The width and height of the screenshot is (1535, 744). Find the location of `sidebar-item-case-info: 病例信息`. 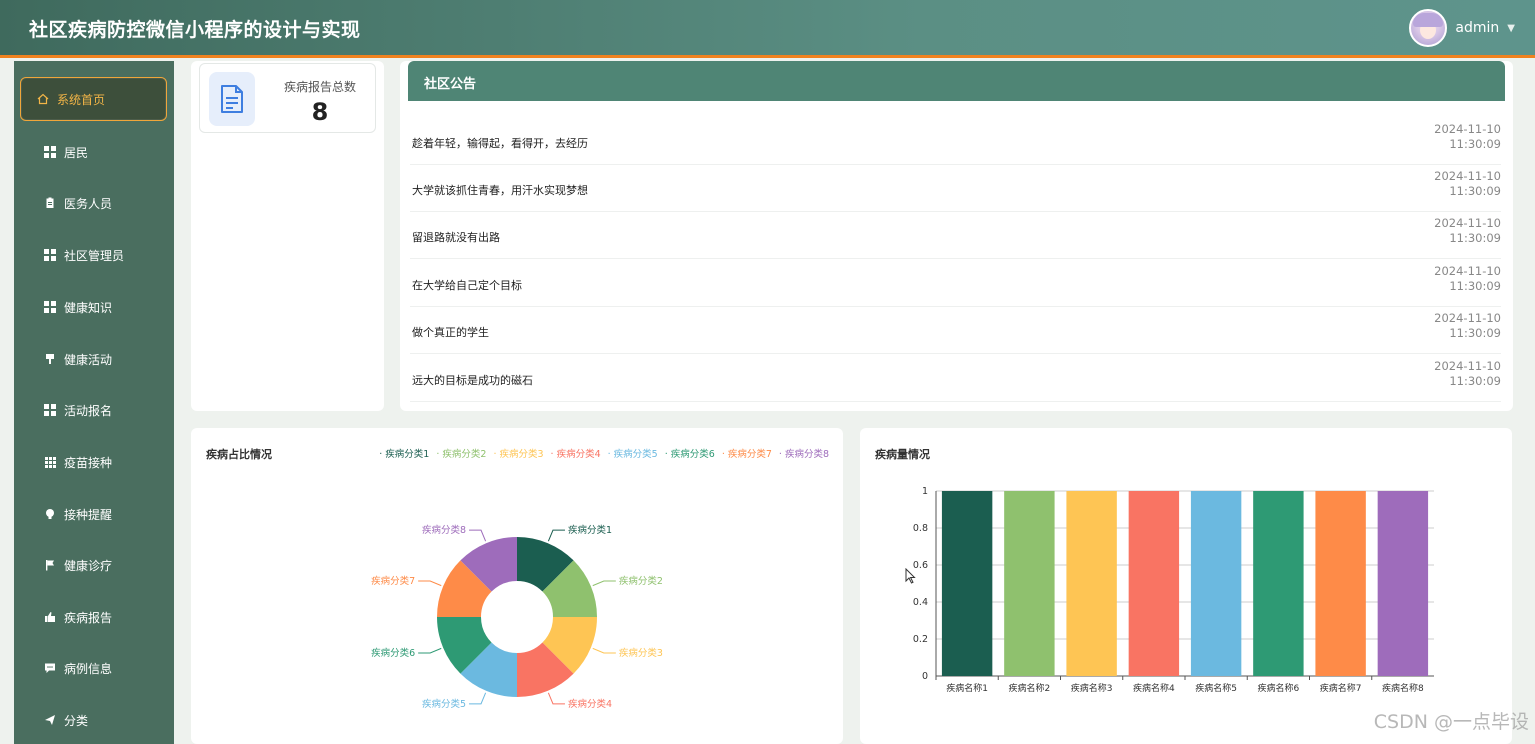

sidebar-item-case-info: 病例信息 is located at coordinates (94, 668).